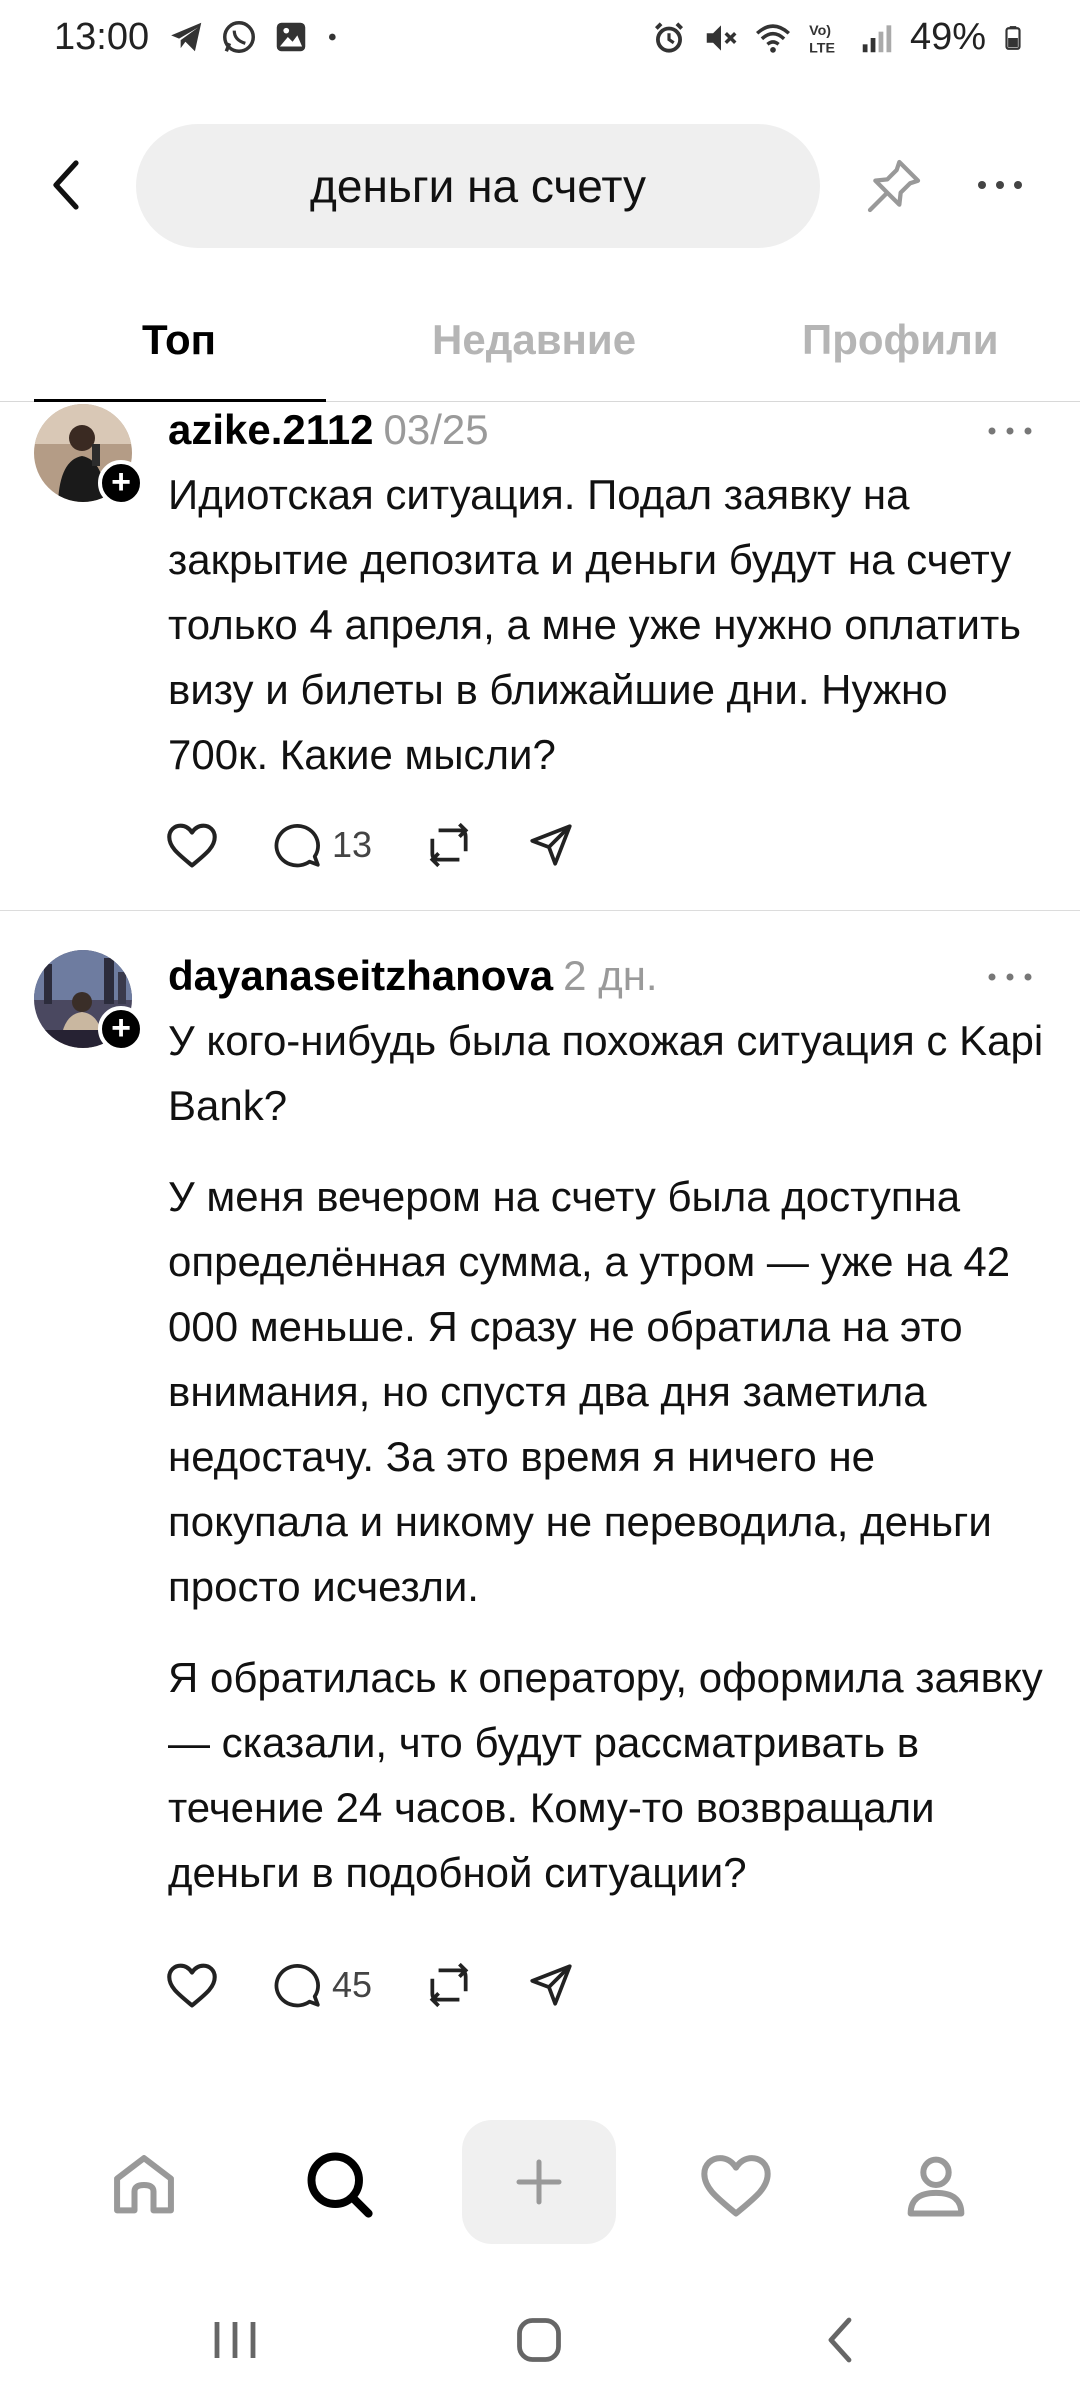  Describe the element at coordinates (1013, 37) in the screenshot. I see `battery-icon` at that location.